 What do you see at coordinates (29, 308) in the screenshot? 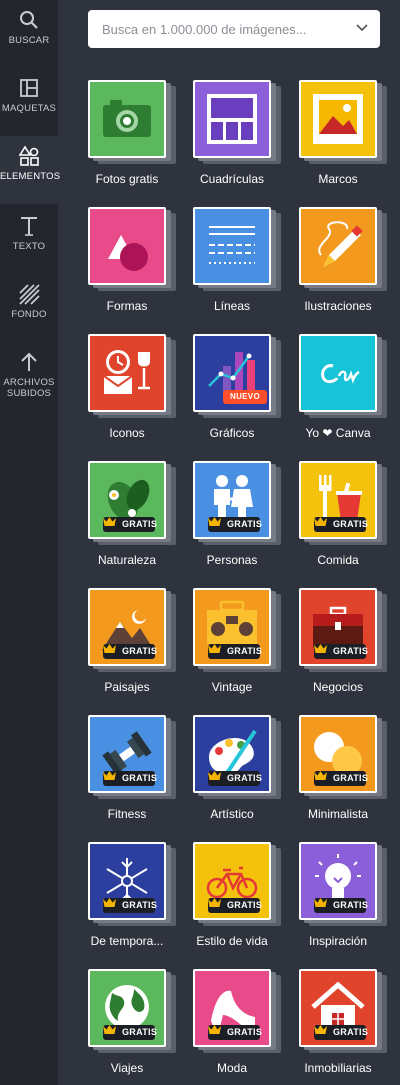
I see `sidebar-item-fondo: FONDO` at bounding box center [29, 308].